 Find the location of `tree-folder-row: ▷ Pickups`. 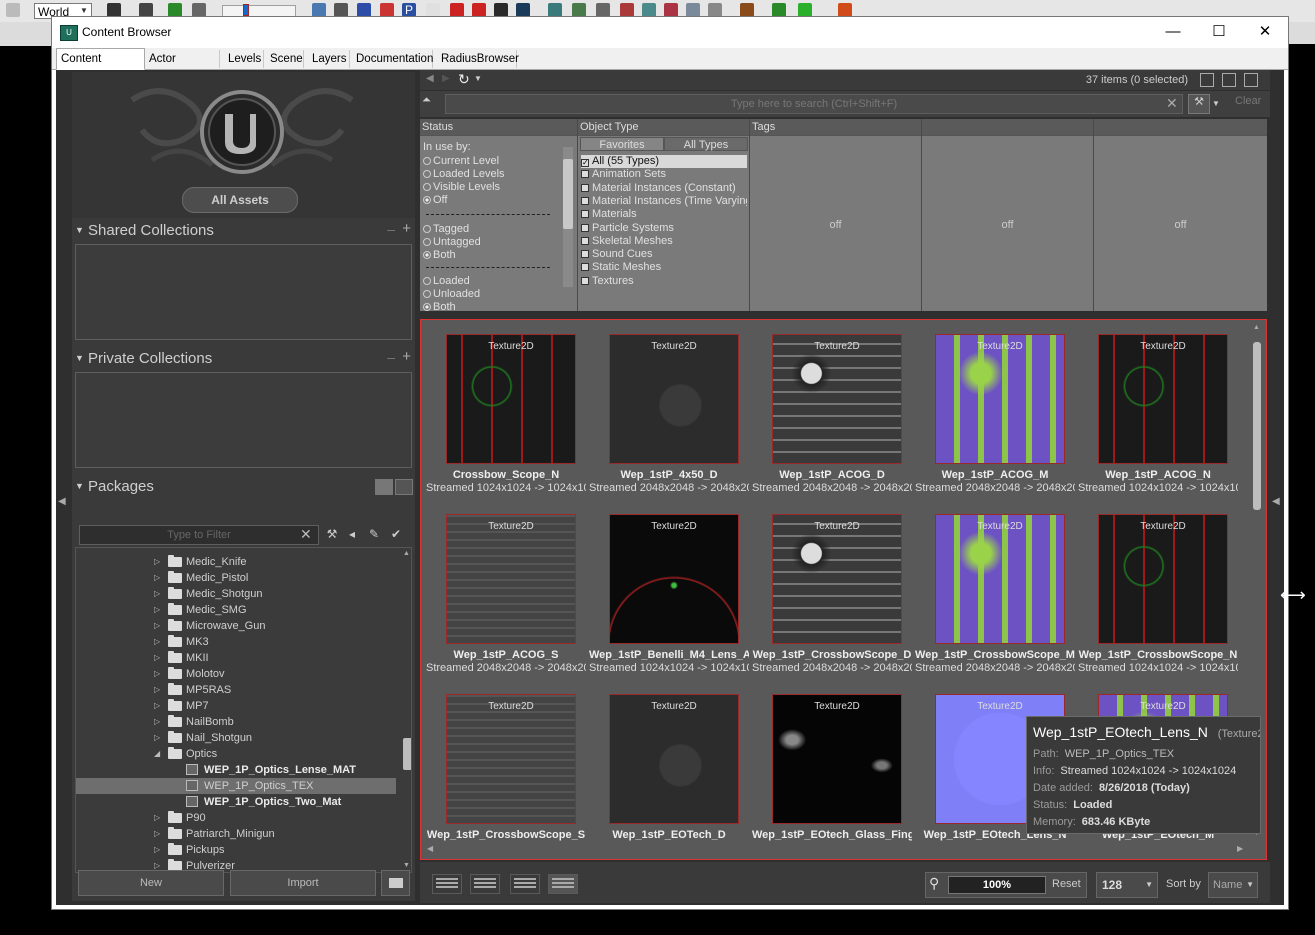

tree-folder-row: ▷ Pickups is located at coordinates (236, 850).